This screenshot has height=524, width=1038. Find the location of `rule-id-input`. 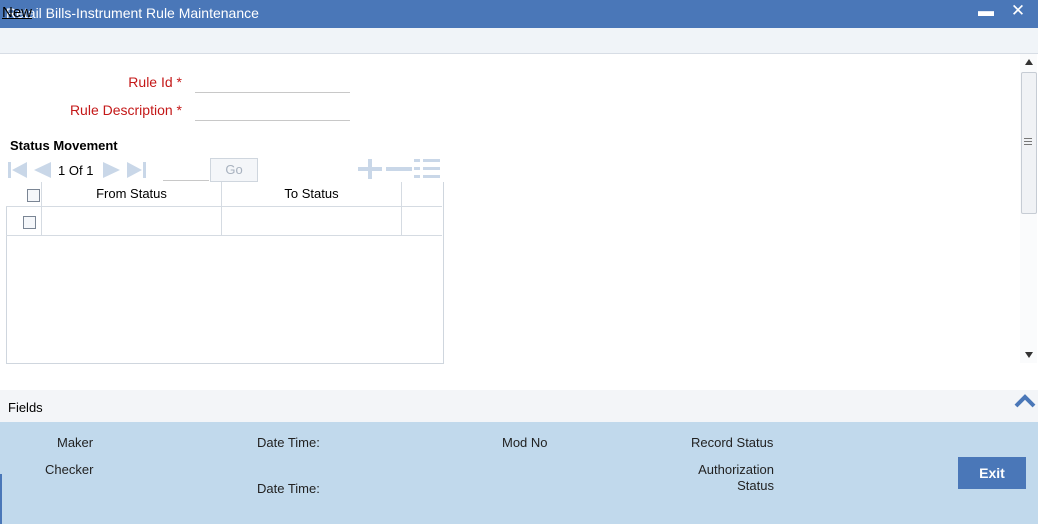

rule-id-input is located at coordinates (272, 82).